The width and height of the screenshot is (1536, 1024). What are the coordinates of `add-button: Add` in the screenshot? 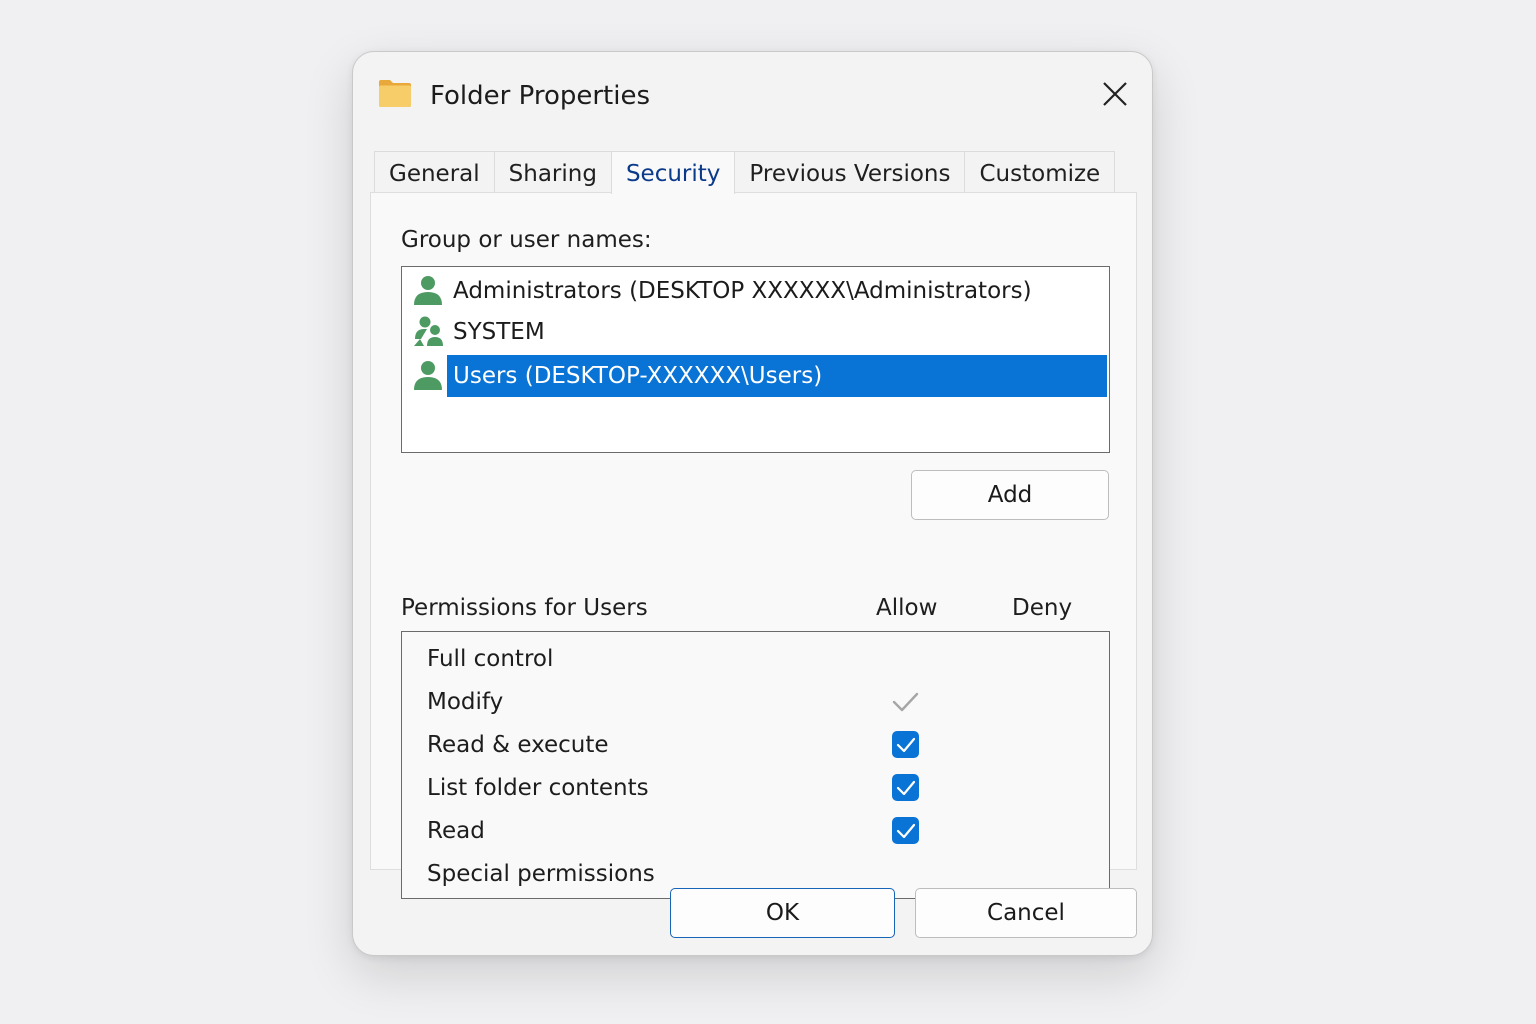 It's located at (1010, 495).